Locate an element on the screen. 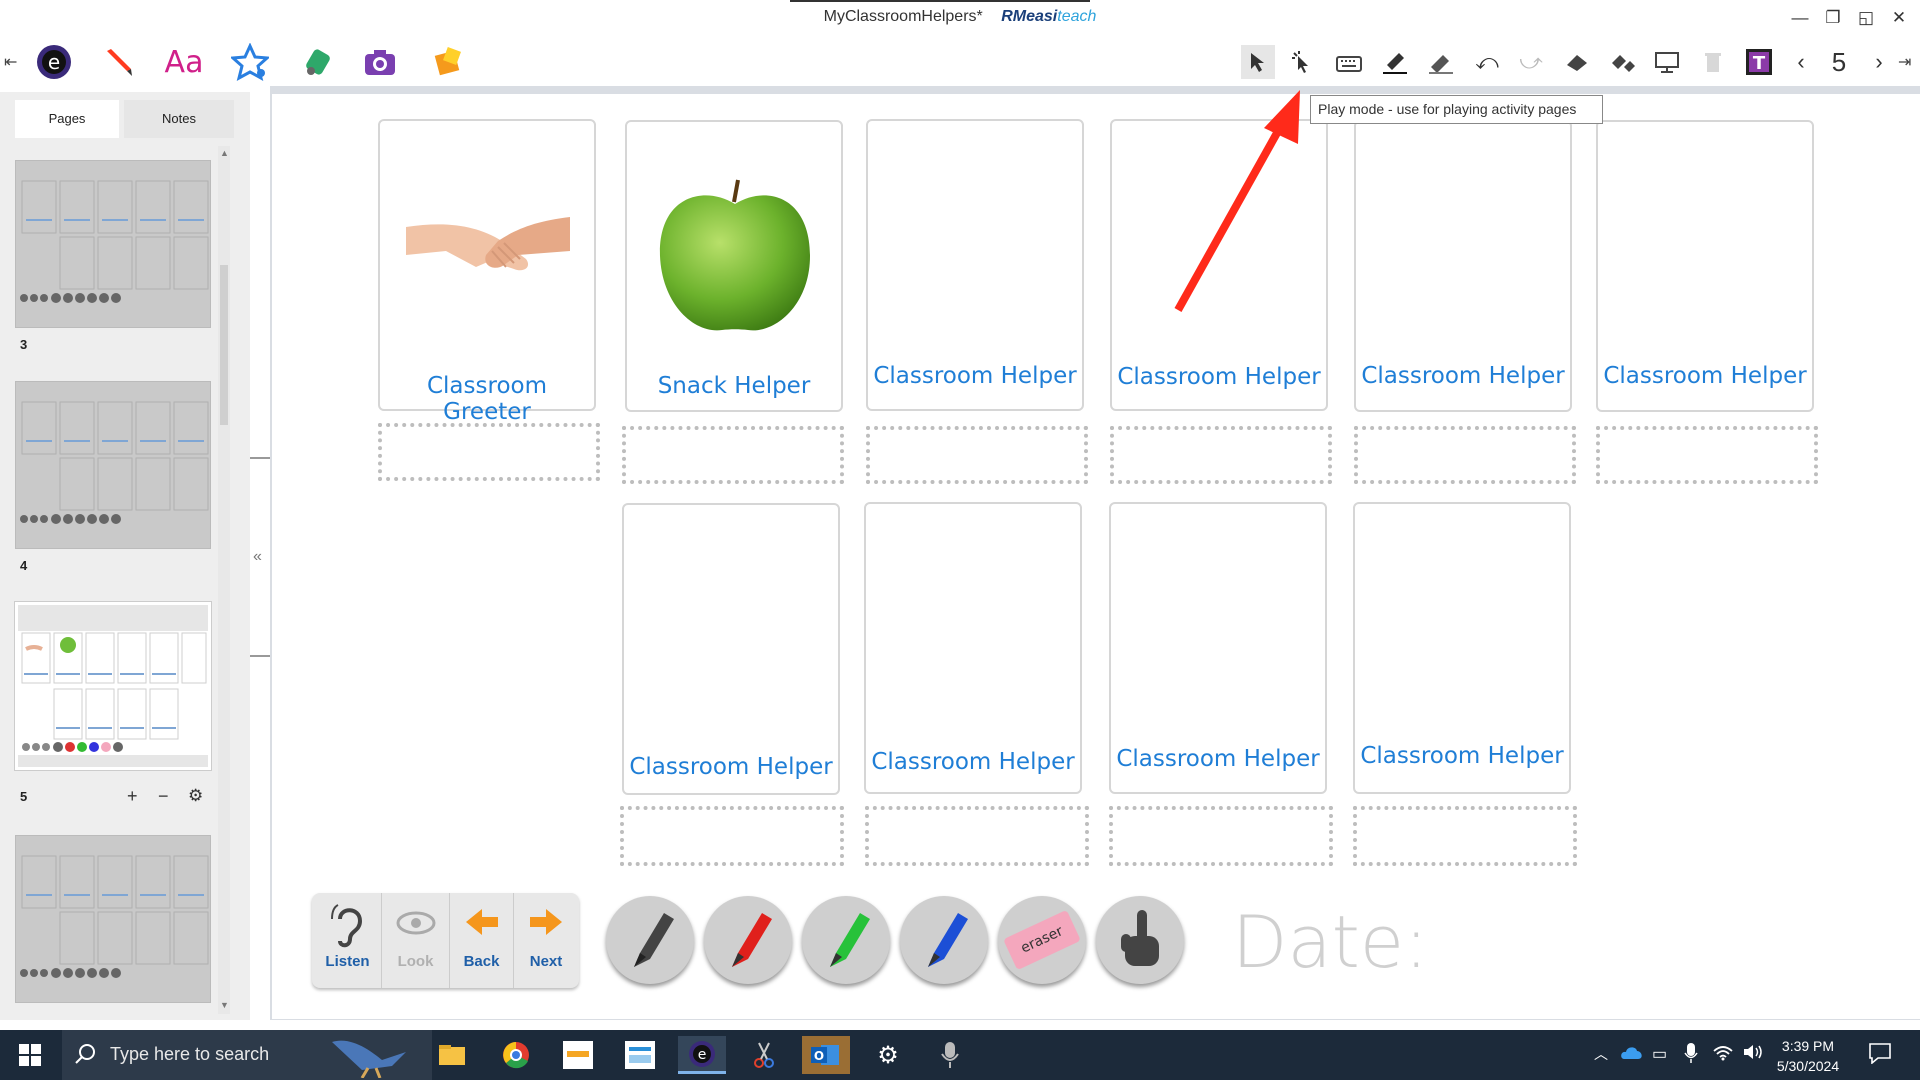 The image size is (1920, 1083). snipping-tool-icon is located at coordinates (764, 1055).